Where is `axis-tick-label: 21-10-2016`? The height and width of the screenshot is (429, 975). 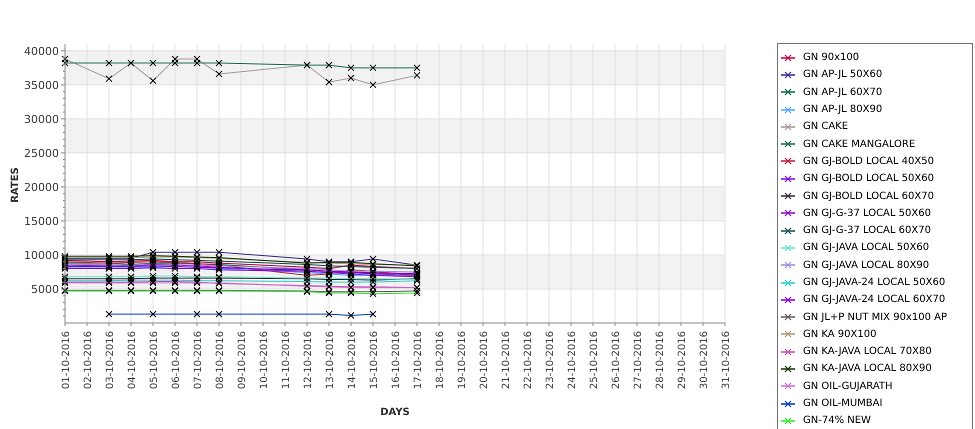
axis-tick-label: 21-10-2016 is located at coordinates (506, 360).